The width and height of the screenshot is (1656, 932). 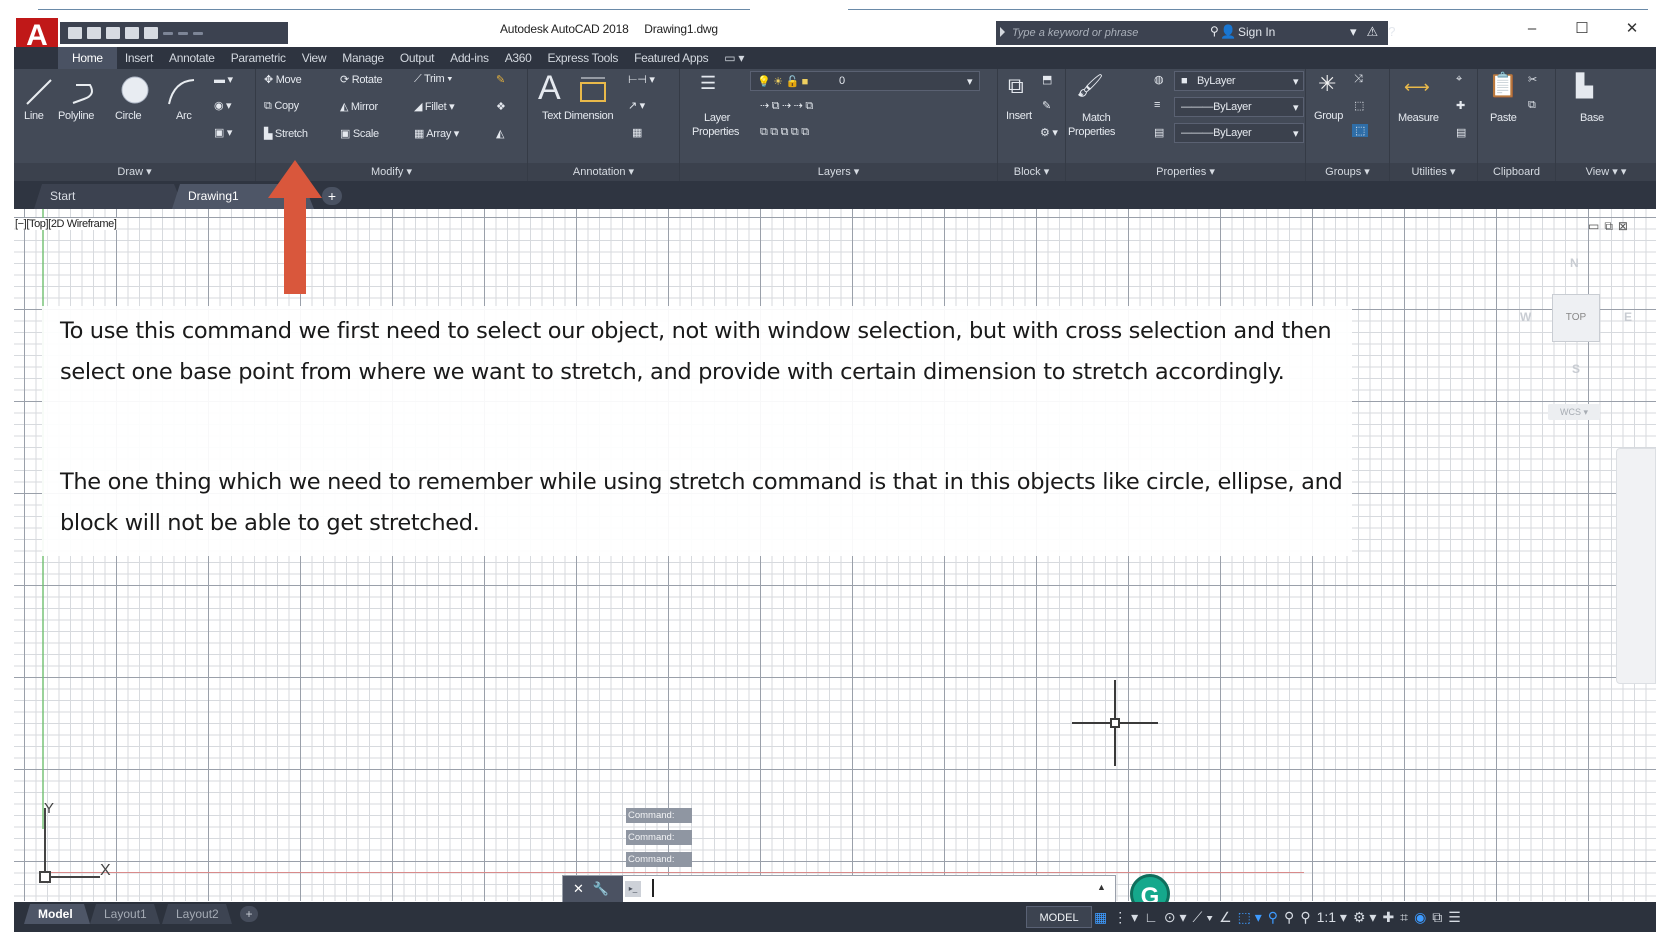 What do you see at coordinates (500, 133) in the screenshot?
I see `offset-icon: ◭` at bounding box center [500, 133].